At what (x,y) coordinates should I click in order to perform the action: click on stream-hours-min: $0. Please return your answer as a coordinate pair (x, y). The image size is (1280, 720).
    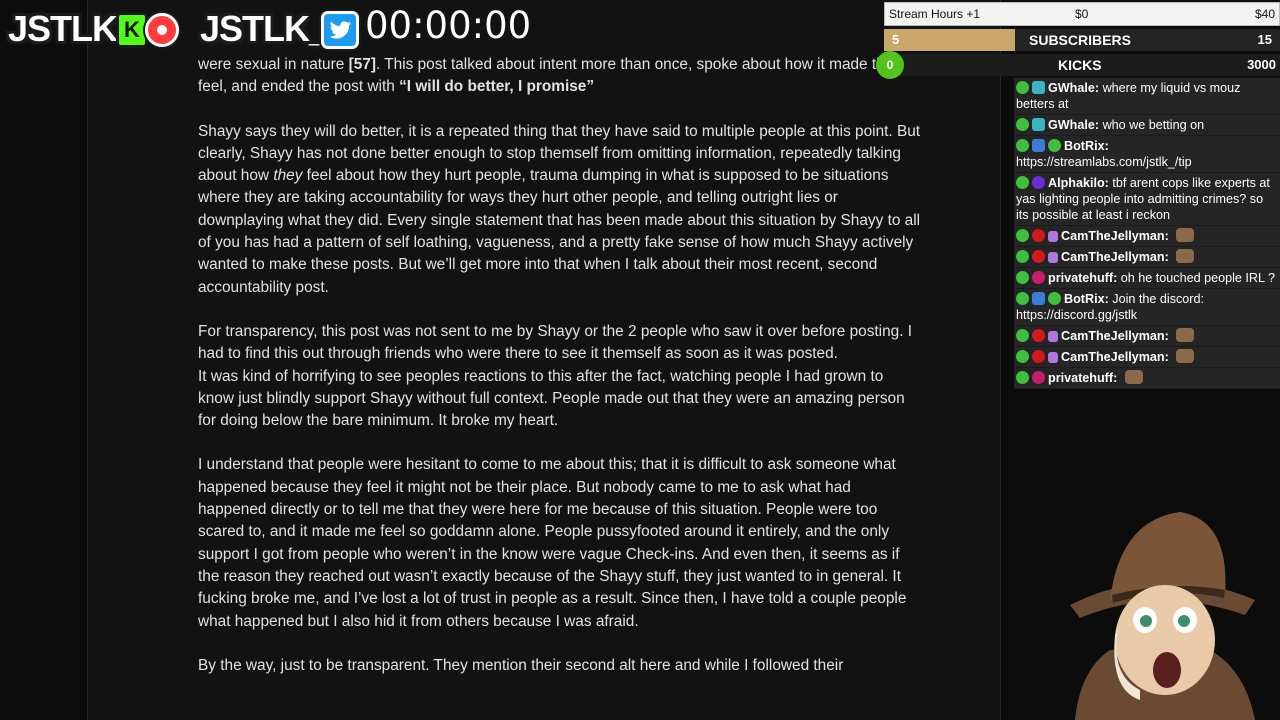
    Looking at the image, I should click on (1082, 14).